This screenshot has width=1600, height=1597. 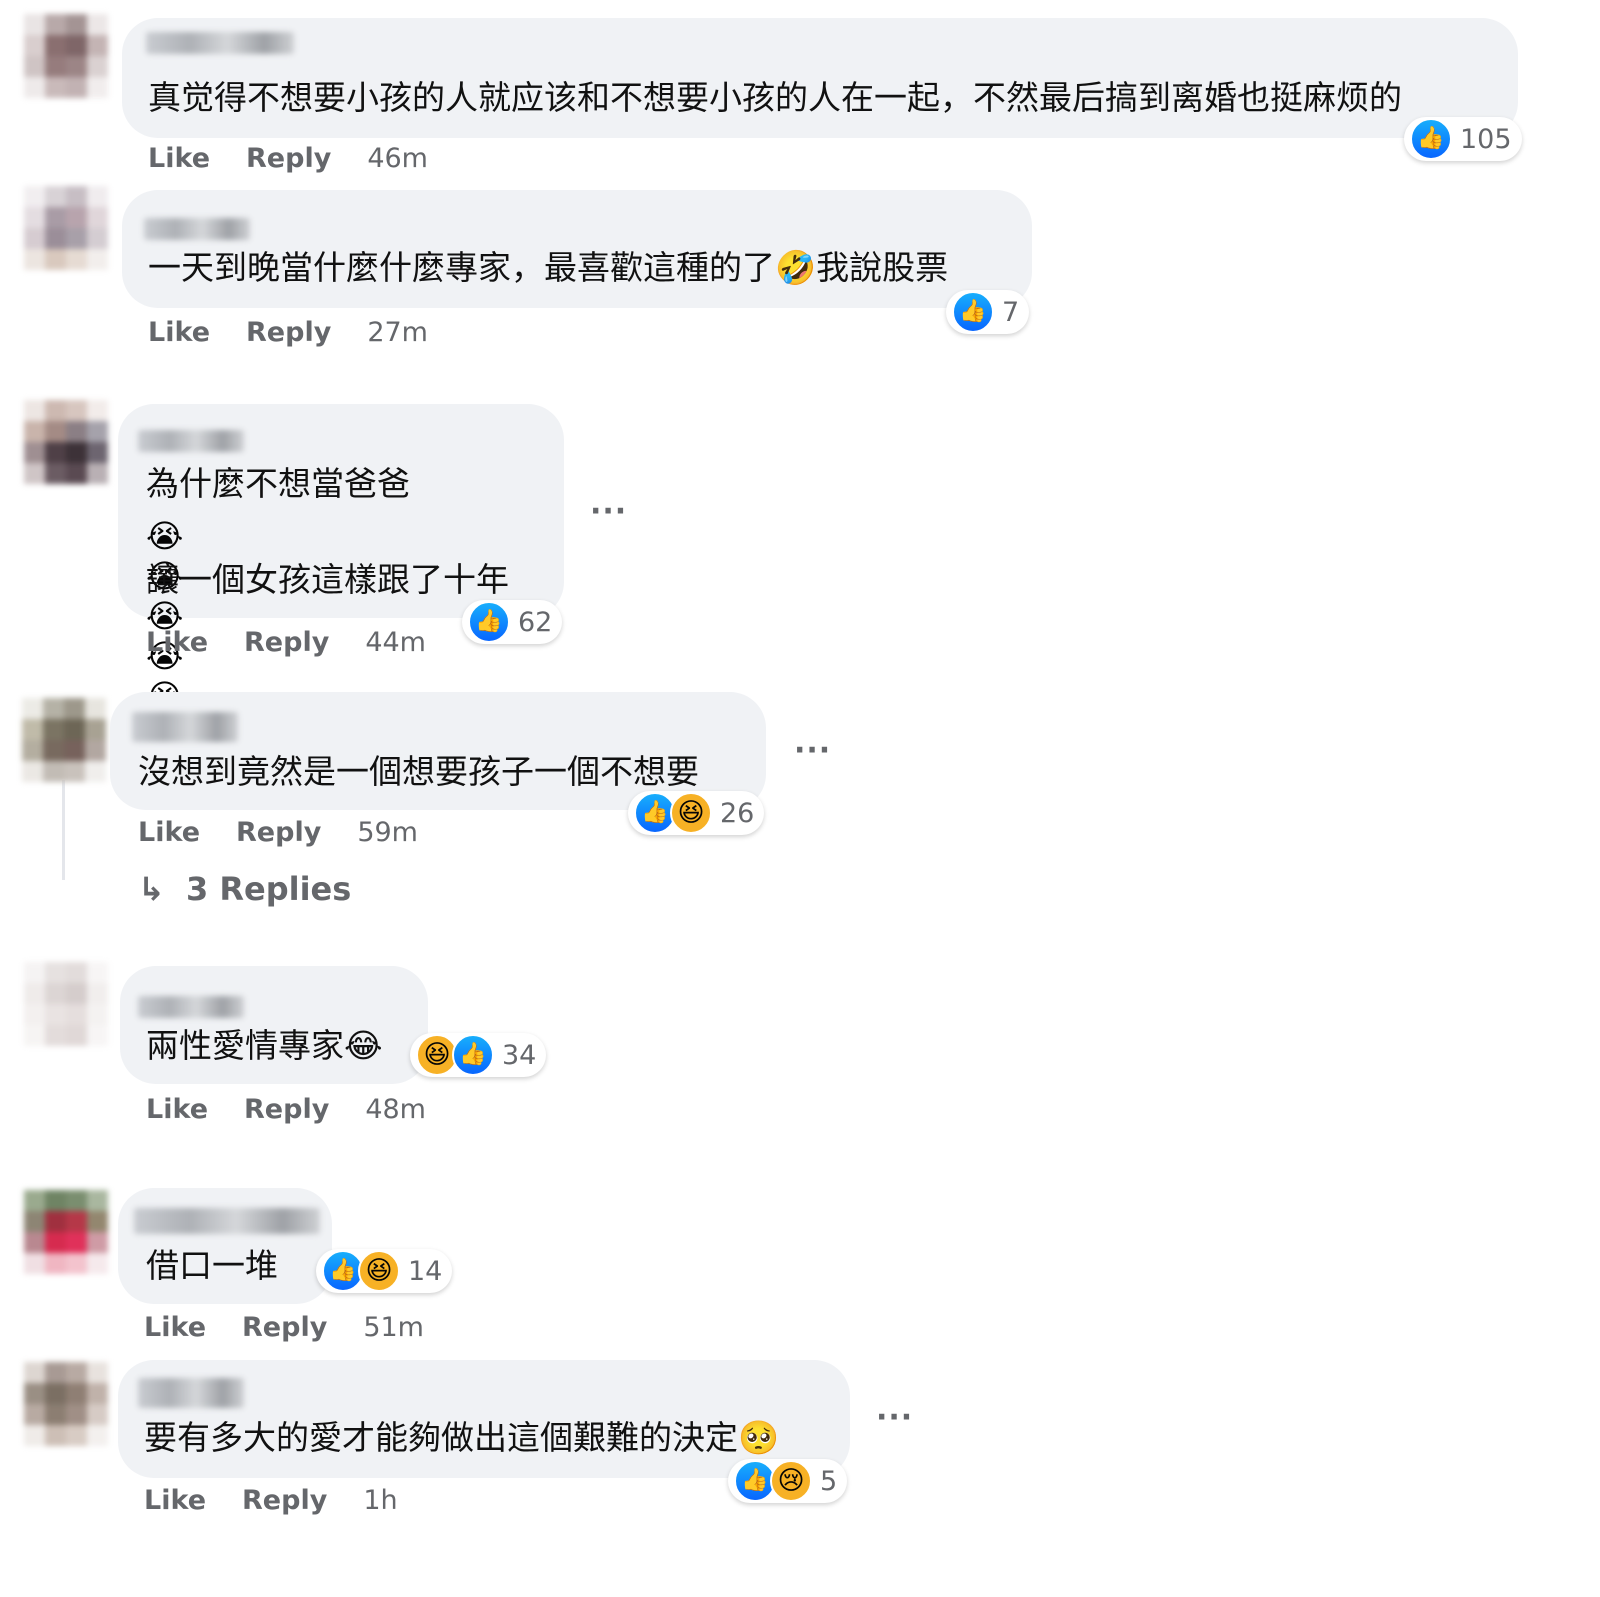 What do you see at coordinates (397, 158) in the screenshot?
I see `timestamp: 46m` at bounding box center [397, 158].